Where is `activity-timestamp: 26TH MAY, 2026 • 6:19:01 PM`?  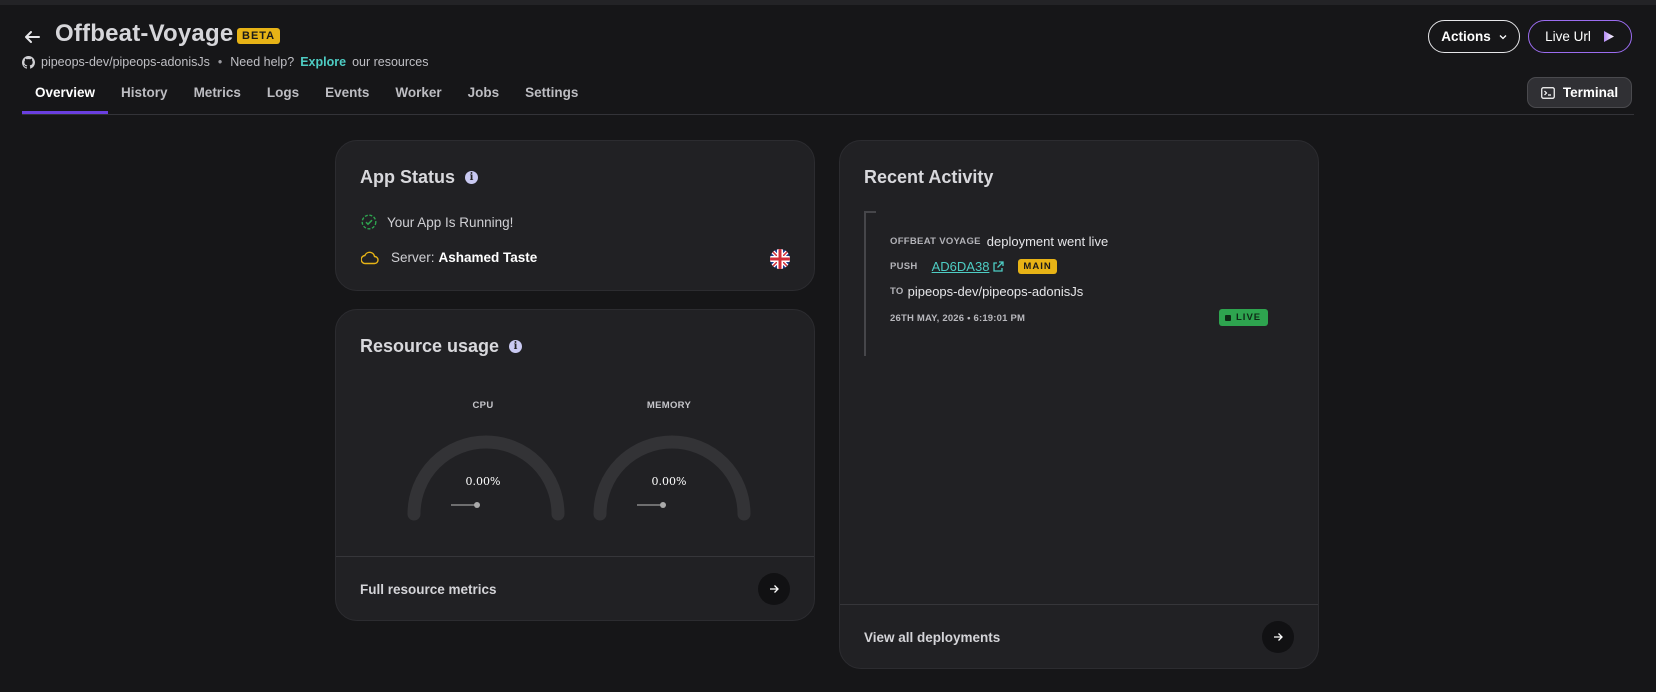 activity-timestamp: 26TH MAY, 2026 • 6:19:01 PM is located at coordinates (958, 318).